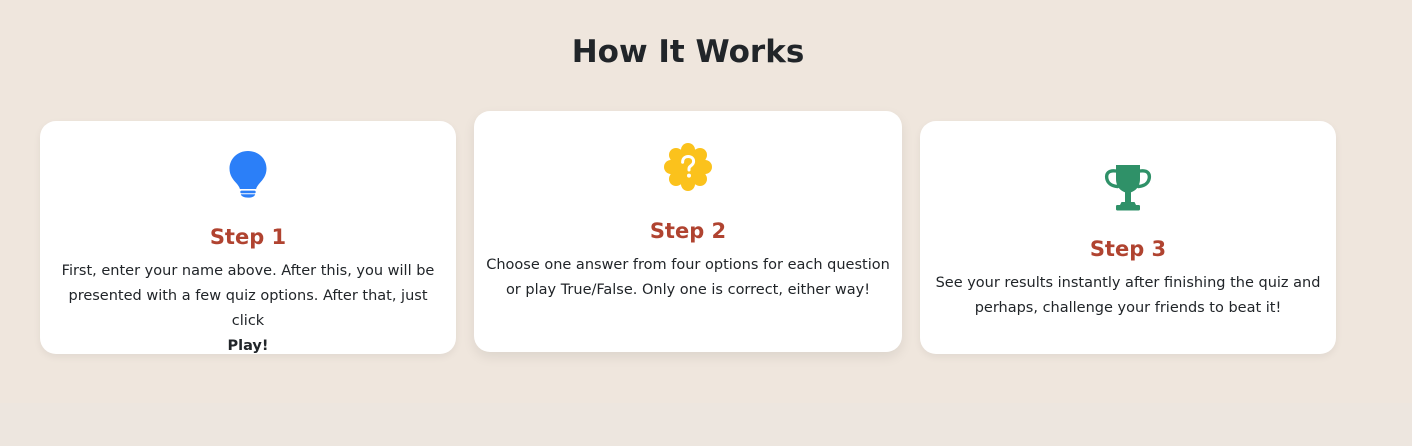  Describe the element at coordinates (248, 346) in the screenshot. I see `play-emphasis: Play!` at that location.